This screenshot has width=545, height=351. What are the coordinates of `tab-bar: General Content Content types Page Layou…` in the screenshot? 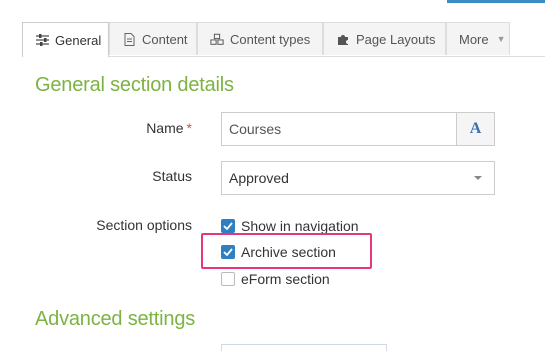 It's located at (283, 39).